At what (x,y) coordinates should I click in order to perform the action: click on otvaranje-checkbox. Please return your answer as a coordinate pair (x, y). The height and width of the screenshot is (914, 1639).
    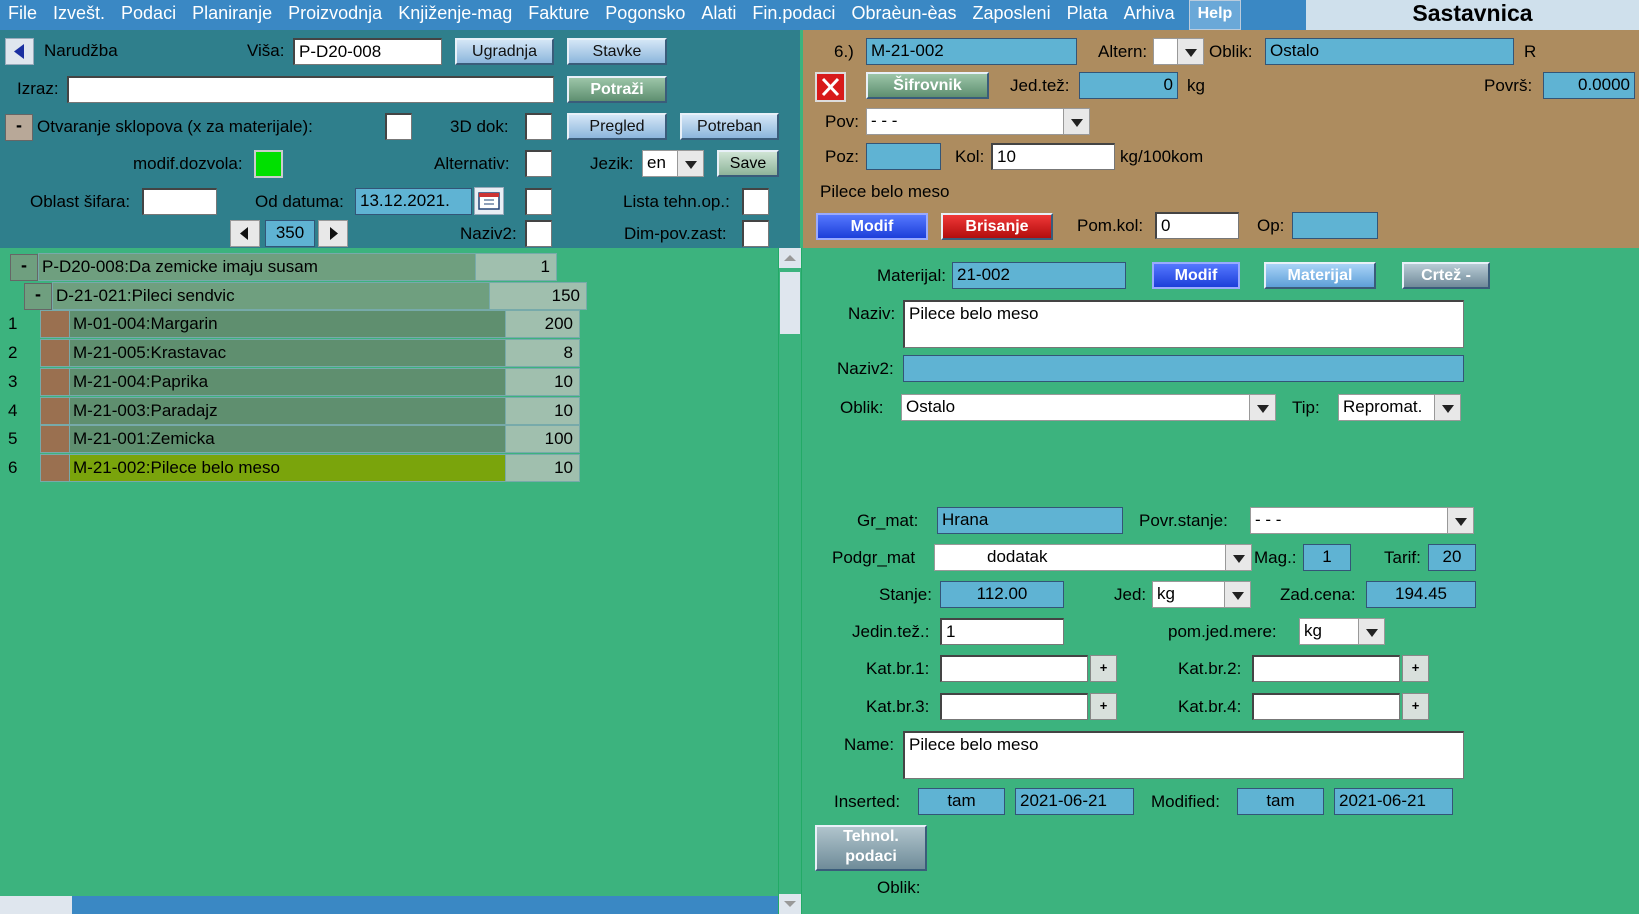
    Looking at the image, I should click on (398, 126).